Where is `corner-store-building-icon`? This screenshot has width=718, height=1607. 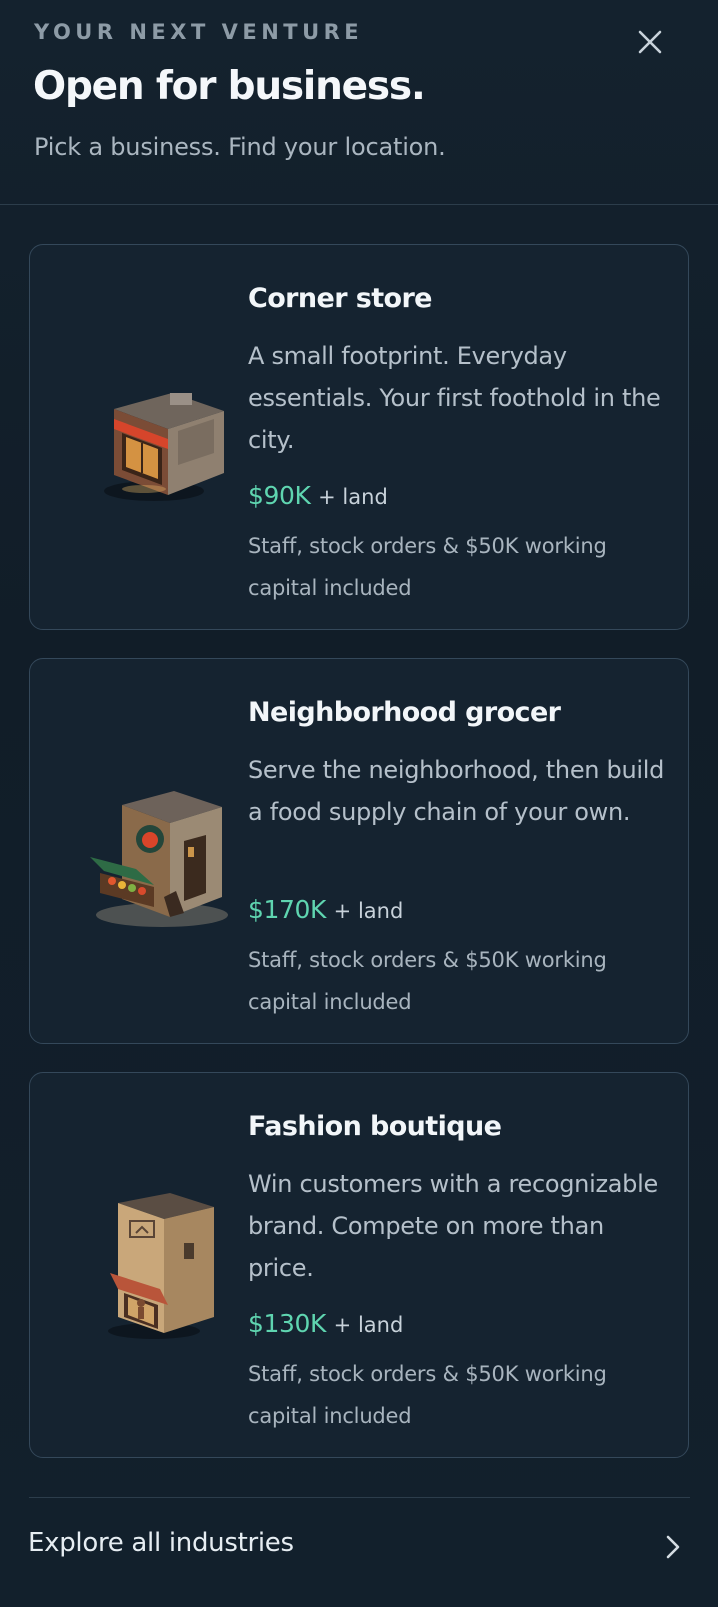
corner-store-building-icon is located at coordinates (164, 447).